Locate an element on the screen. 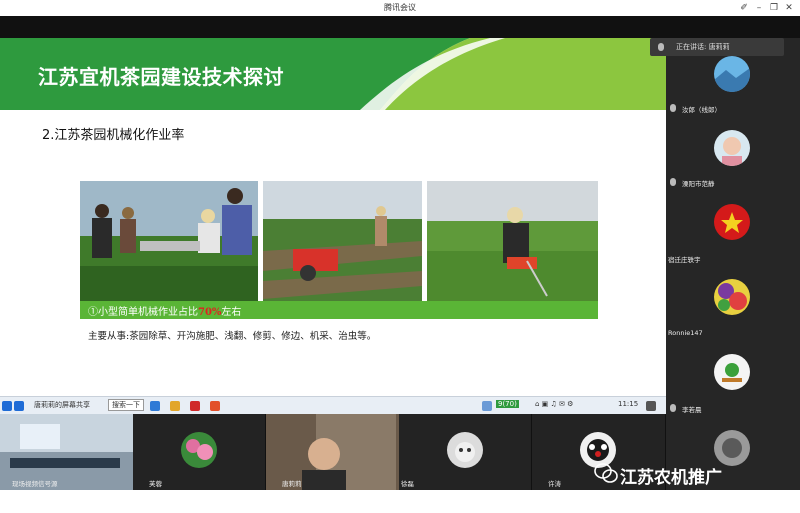 The width and height of the screenshot is (800, 513). wifi-status: 9(70) is located at coordinates (507, 404).